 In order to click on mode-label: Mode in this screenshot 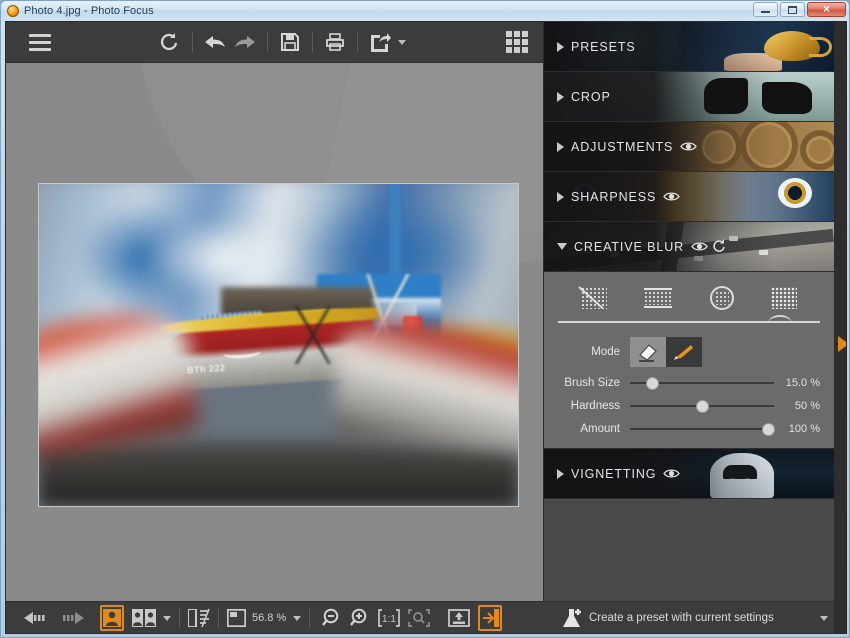, I will do `click(605, 352)`.